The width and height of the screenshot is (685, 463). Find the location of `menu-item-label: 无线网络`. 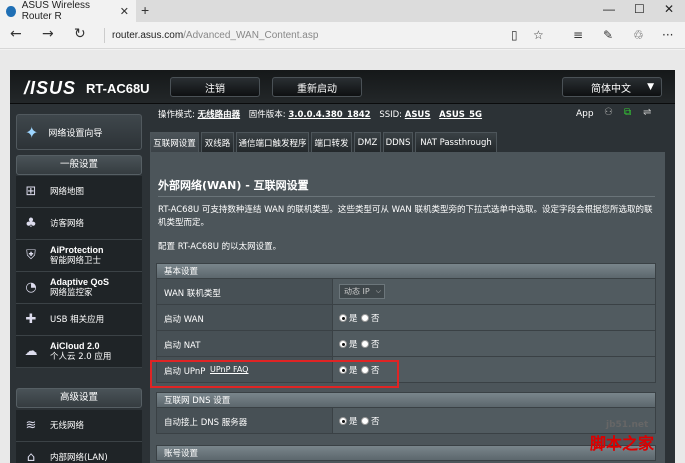

menu-item-label: 无线网络 is located at coordinates (67, 425).